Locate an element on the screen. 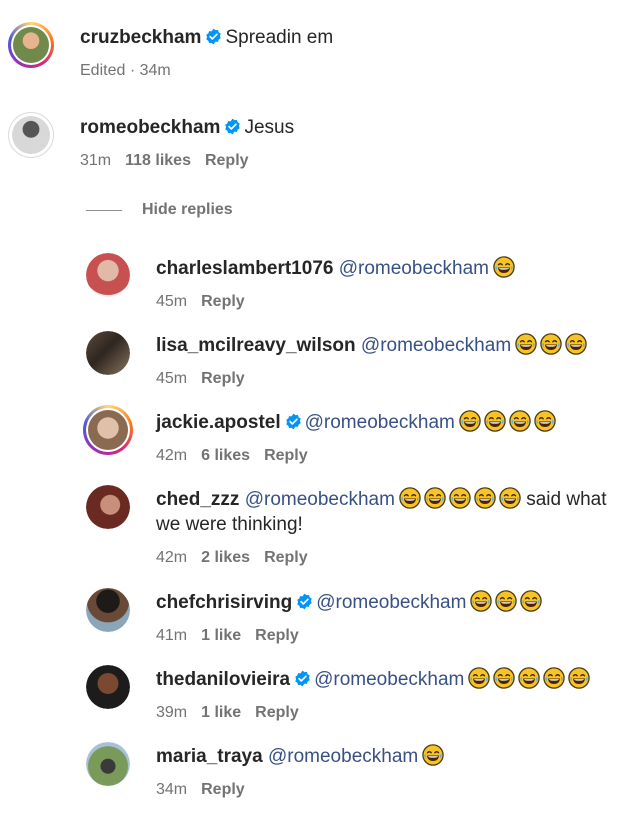  hide-replies-button: Hide replies is located at coordinates (159, 210).